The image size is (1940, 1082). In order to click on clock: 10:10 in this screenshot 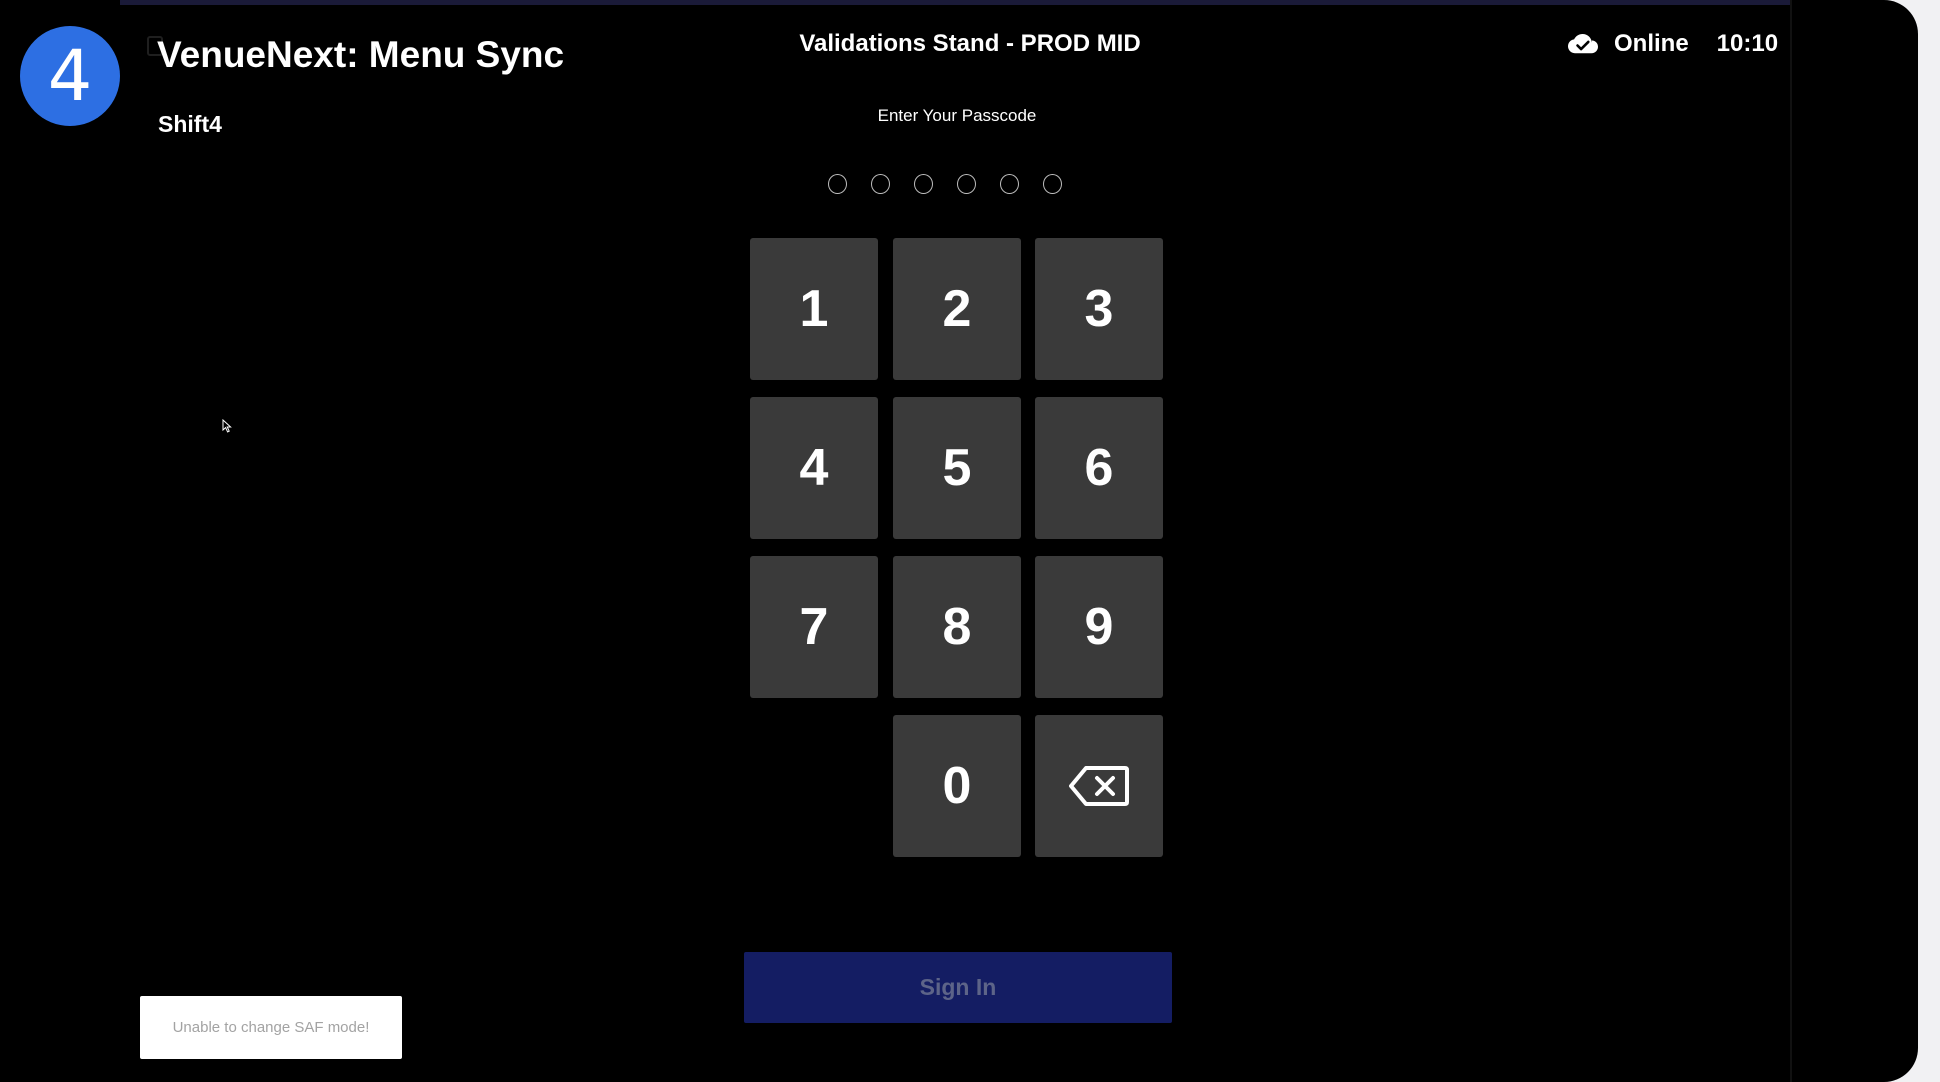, I will do `click(1747, 43)`.